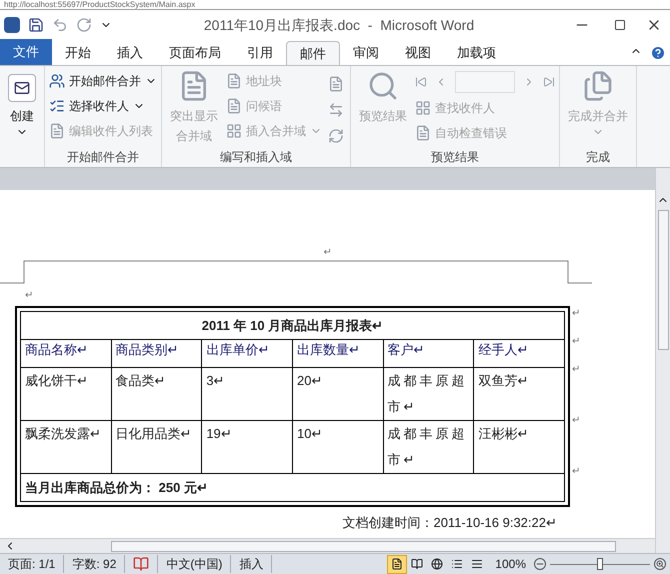 This screenshot has width=670, height=574. I want to click on view-button, so click(397, 564).